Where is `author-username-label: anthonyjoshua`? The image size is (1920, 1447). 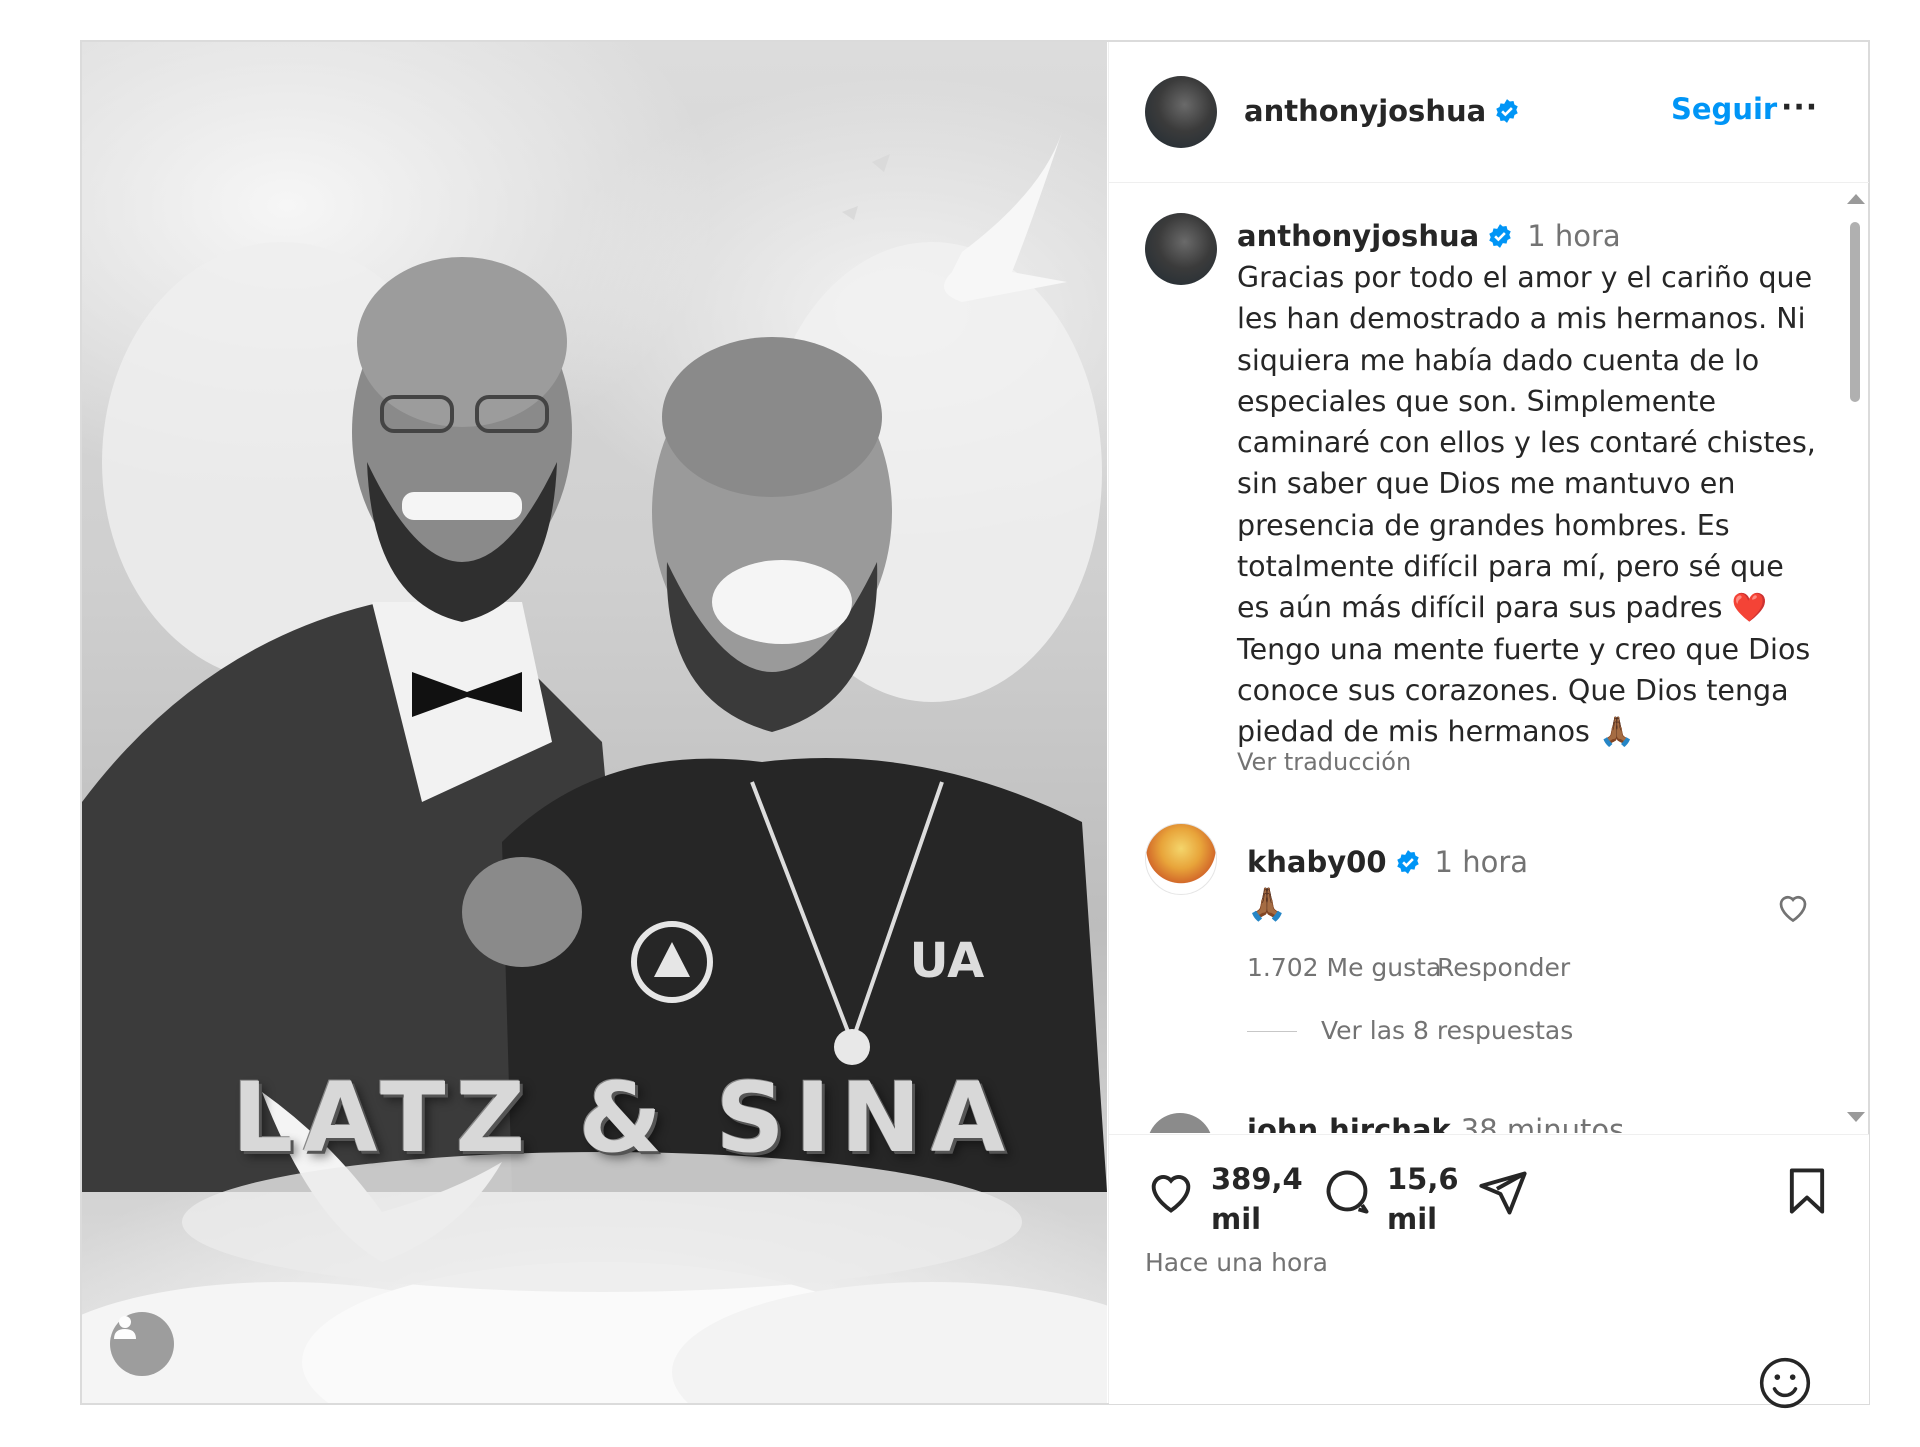 author-username-label: anthonyjoshua is located at coordinates (1365, 111).